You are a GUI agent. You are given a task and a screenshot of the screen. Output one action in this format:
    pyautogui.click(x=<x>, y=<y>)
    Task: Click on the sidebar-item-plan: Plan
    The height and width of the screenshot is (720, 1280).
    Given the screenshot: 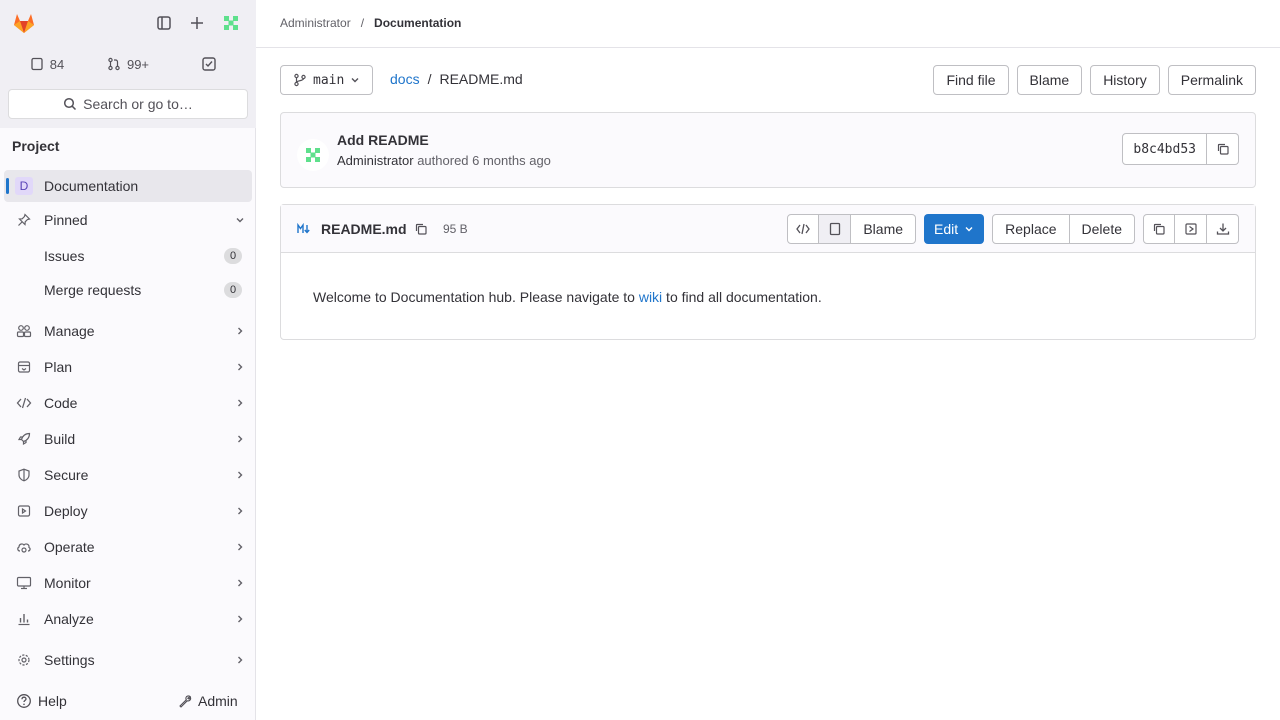 What is the action you would take?
    pyautogui.click(x=128, y=367)
    